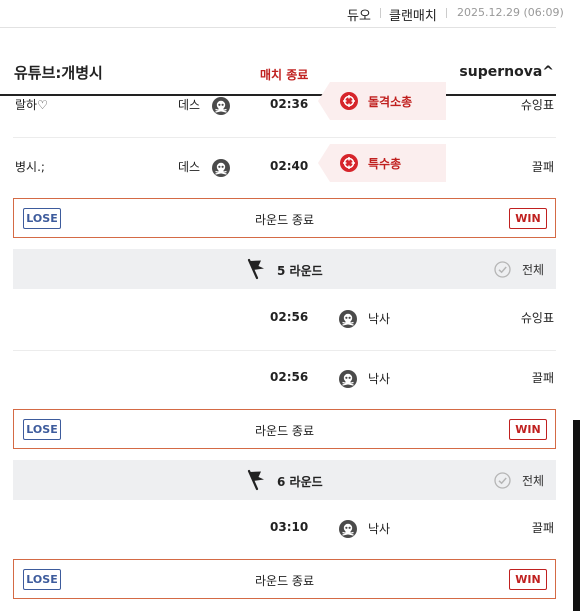 The height and width of the screenshot is (611, 580). Describe the element at coordinates (413, 14) in the screenshot. I see `mode-clan-label: 클랜매치` at that location.